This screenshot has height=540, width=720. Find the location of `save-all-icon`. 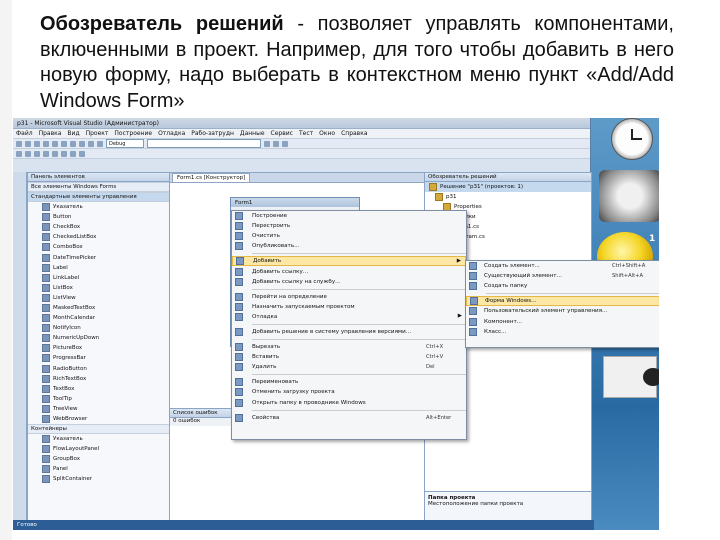

save-all-icon is located at coordinates (46, 143).